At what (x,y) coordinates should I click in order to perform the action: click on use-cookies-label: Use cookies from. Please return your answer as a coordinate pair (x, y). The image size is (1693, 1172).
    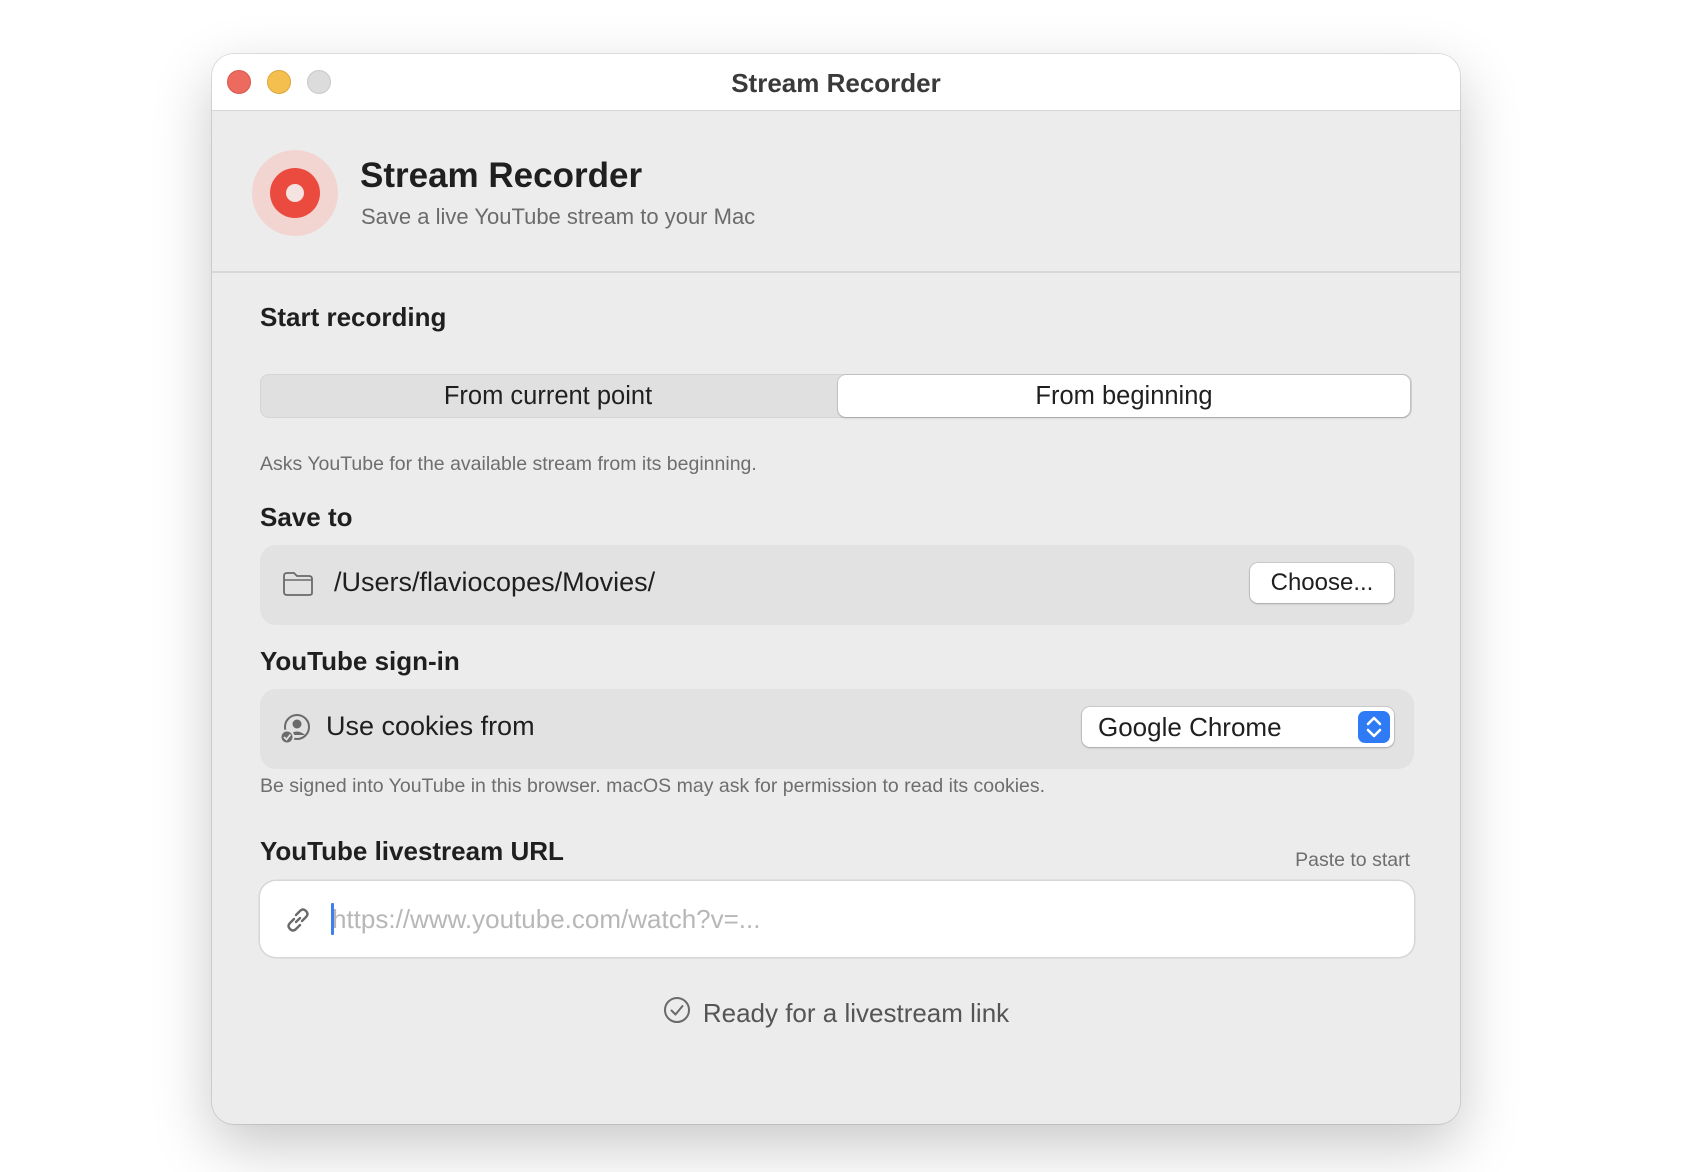
    Looking at the image, I should click on (430, 726).